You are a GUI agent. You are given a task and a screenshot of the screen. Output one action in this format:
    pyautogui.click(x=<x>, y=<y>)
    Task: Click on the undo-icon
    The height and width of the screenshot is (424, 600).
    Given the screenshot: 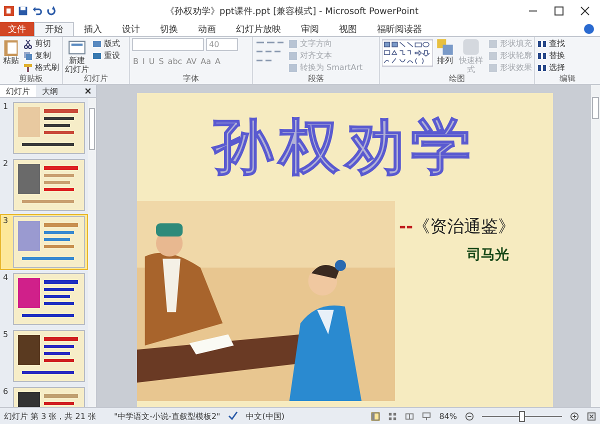 What is the action you would take?
    pyautogui.click(x=37, y=11)
    